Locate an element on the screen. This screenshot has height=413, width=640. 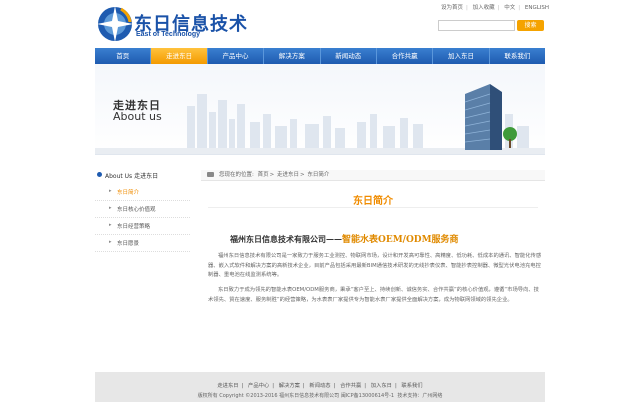
nav-cooperation: 合作共赢 is located at coordinates (405, 56).